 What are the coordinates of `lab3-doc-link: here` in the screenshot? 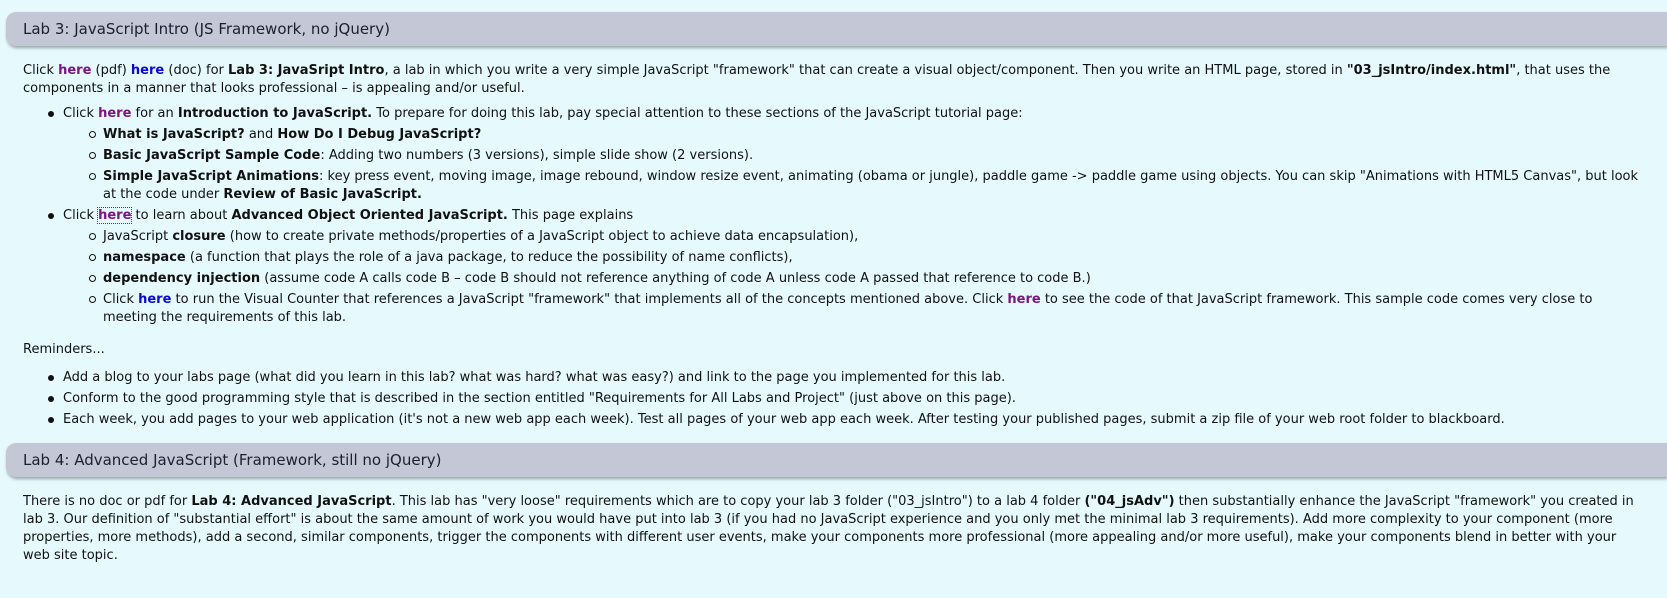 It's located at (147, 70).